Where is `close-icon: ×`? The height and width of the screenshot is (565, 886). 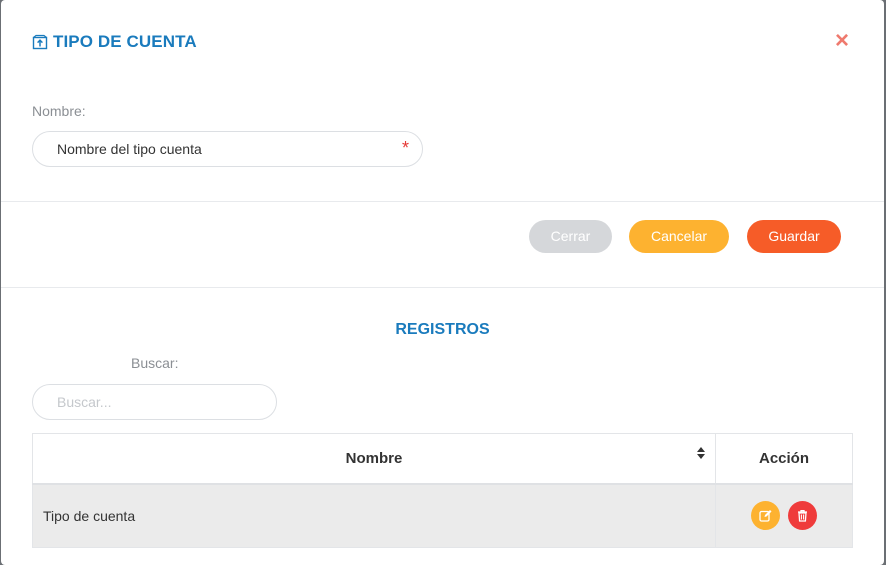
close-icon: × is located at coordinates (842, 41).